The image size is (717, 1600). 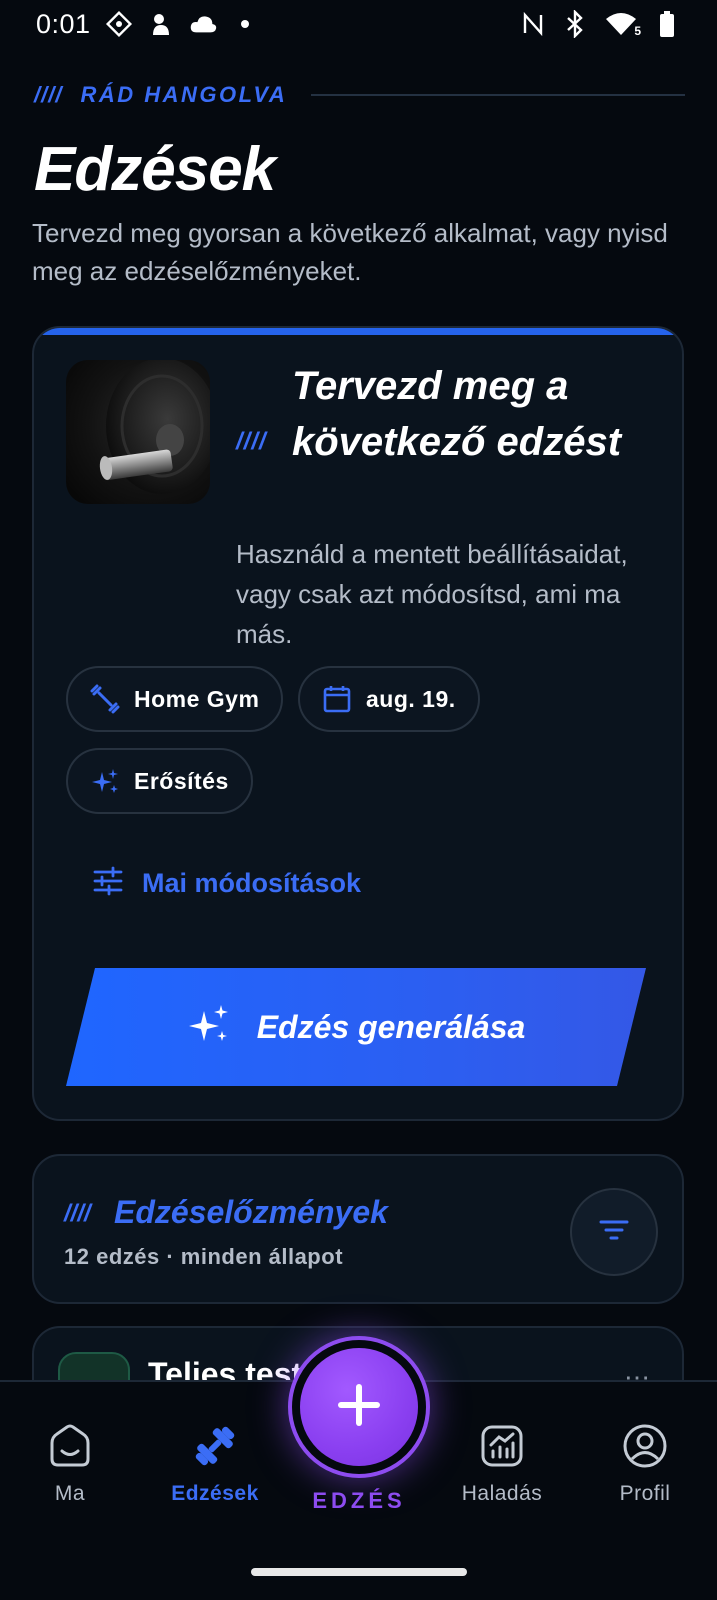 I want to click on nav-item-progress: Haladás, so click(x=502, y=1464).